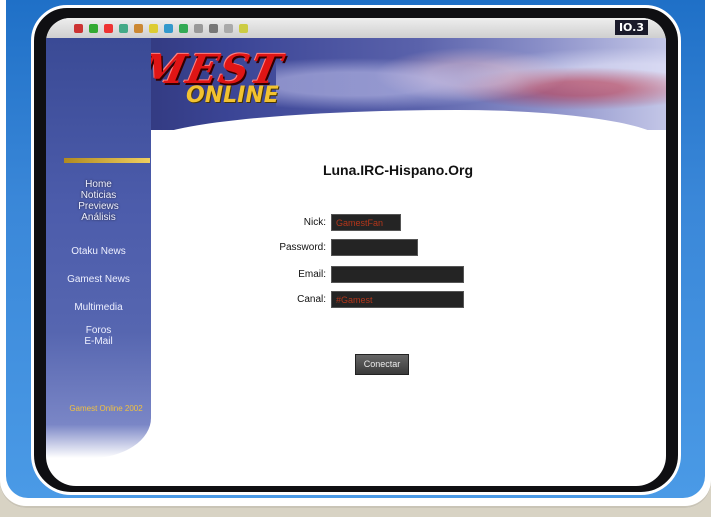  Describe the element at coordinates (123, 28) in the screenshot. I see `refresh-icon` at that location.